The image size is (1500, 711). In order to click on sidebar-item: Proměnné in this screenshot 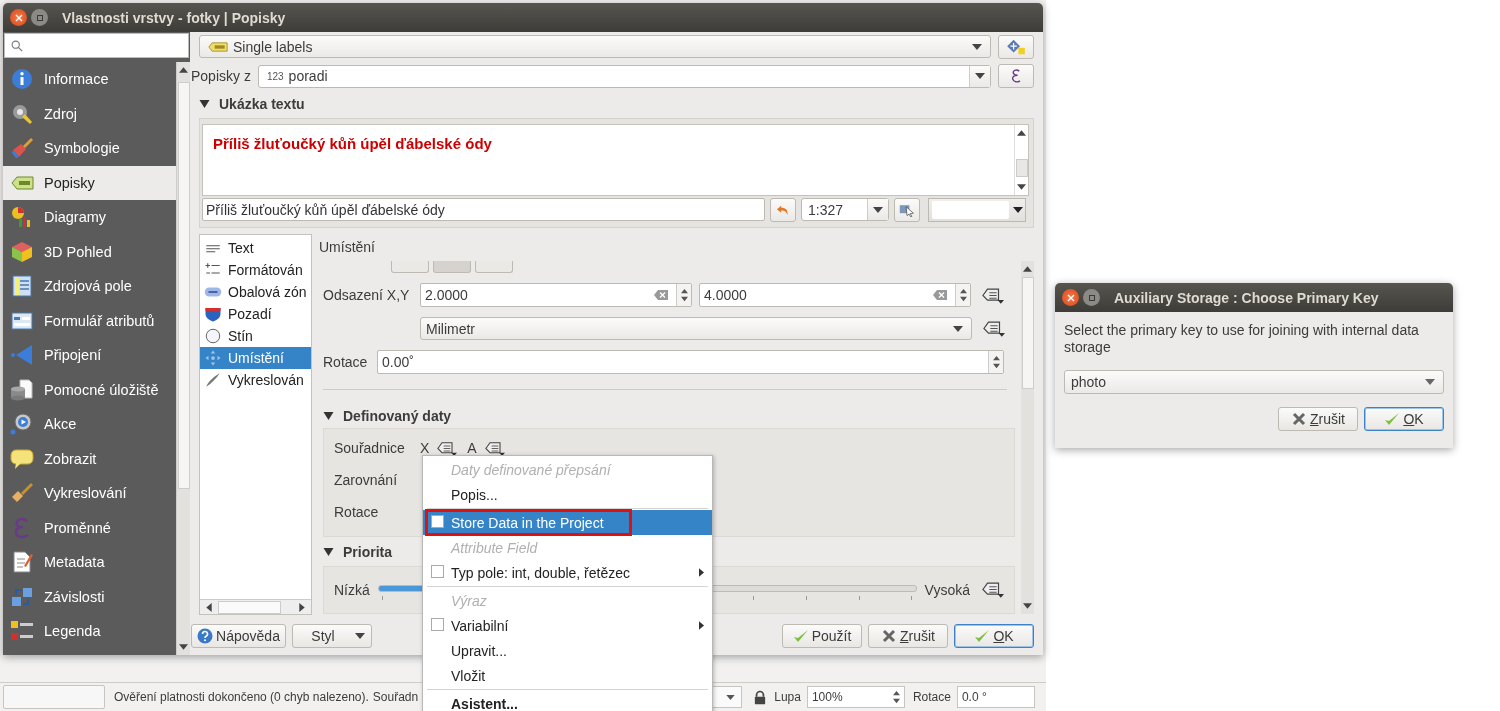, I will do `click(89, 527)`.